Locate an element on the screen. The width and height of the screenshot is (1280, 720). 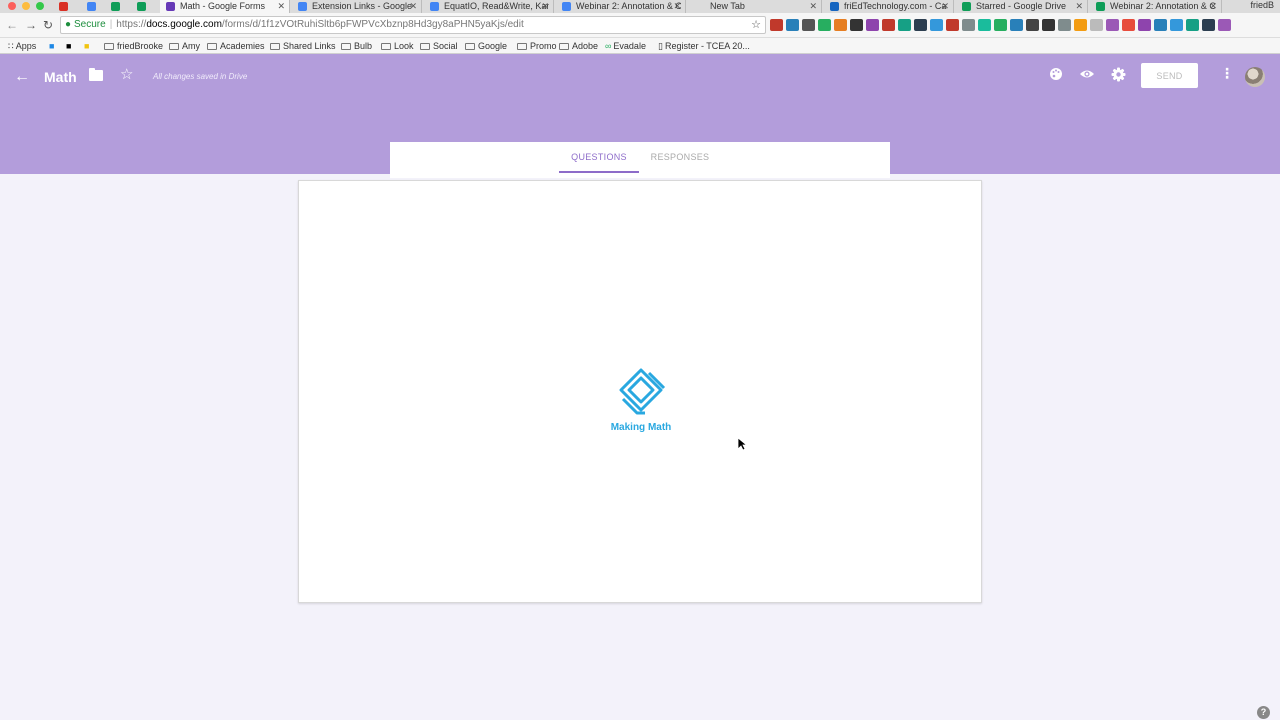
gear-icon is located at coordinates (1118, 76).